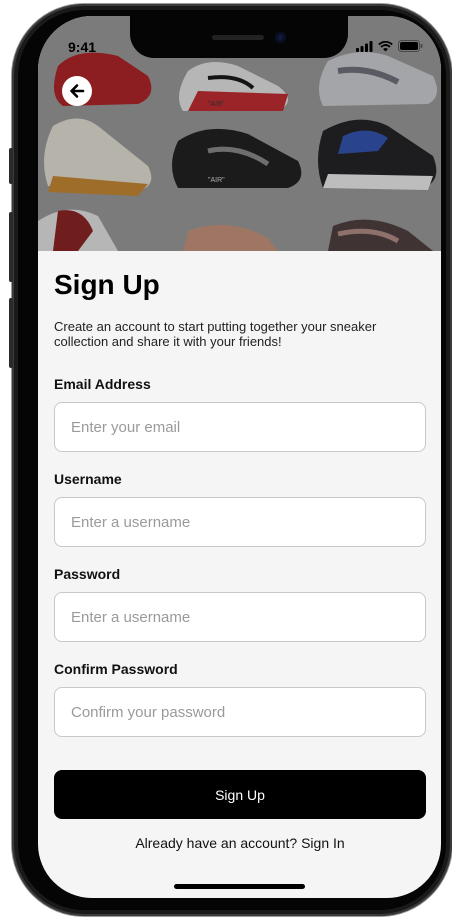 Image resolution: width=452 pixels, height=920 pixels. Describe the element at coordinates (239, 886) in the screenshot. I see `home-indicator` at that location.